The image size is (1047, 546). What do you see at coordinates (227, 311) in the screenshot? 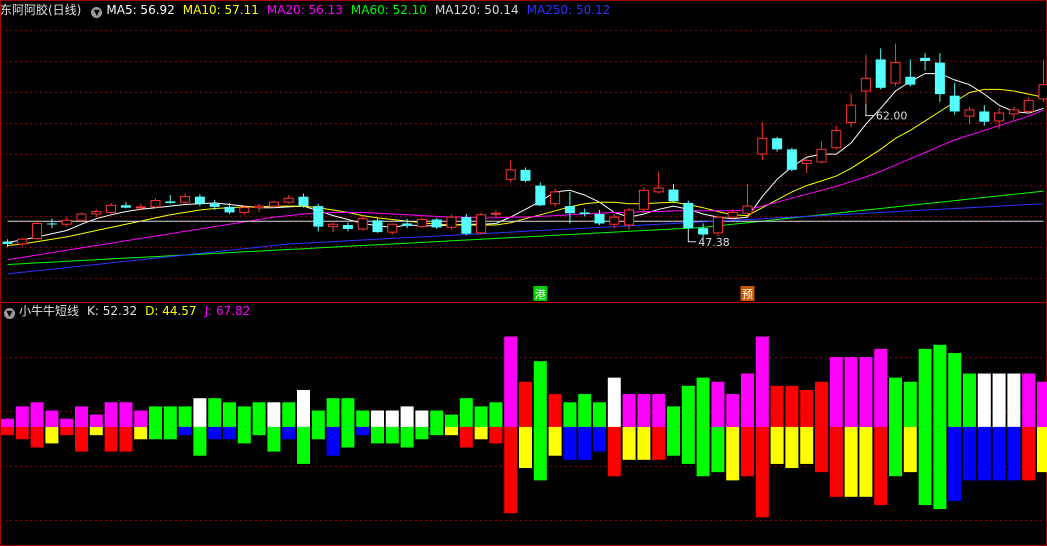
I see `j-label: J: 67.82` at bounding box center [227, 311].